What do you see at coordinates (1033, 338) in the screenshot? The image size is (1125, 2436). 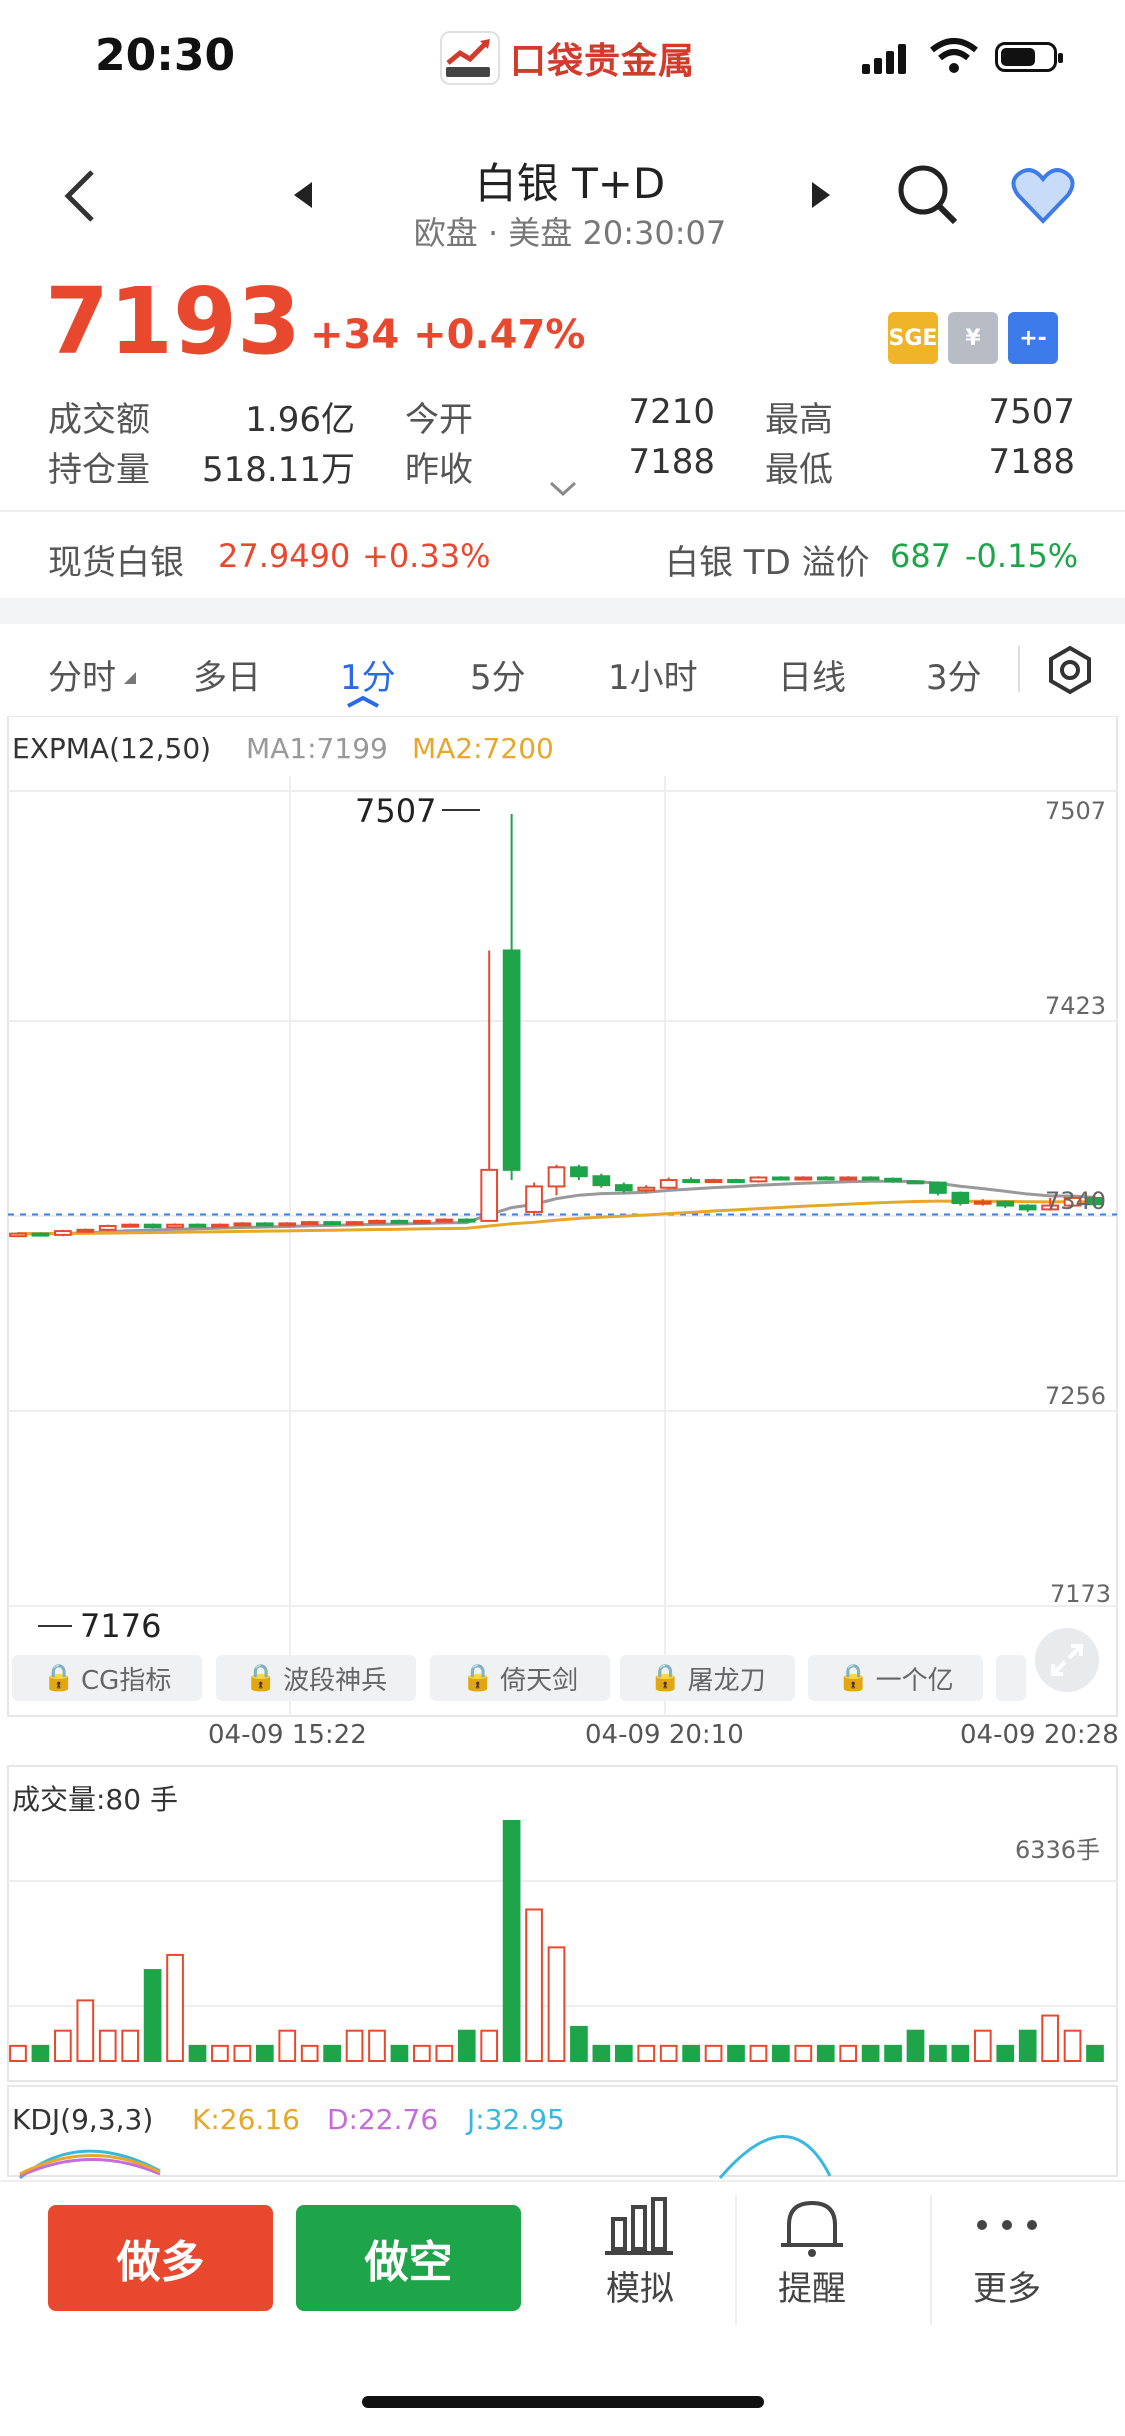 I see `calculator-badge-icon: +-` at bounding box center [1033, 338].